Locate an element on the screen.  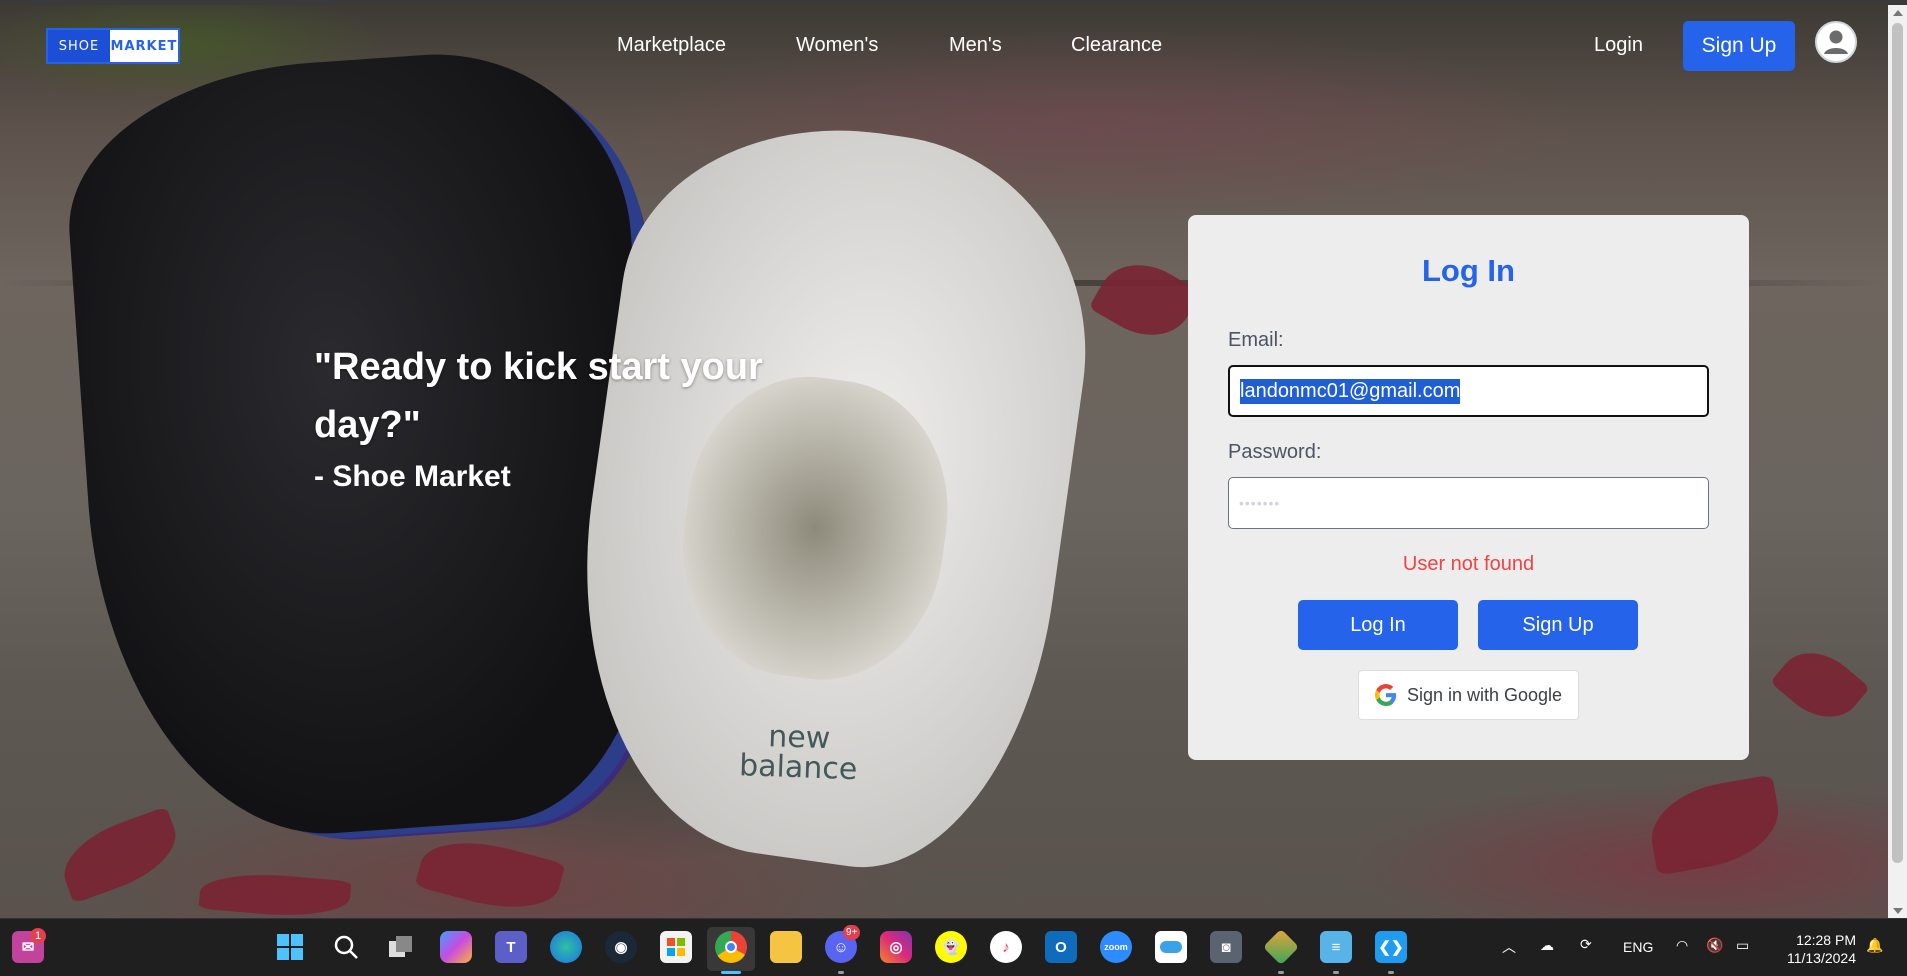
outlook-icon: O is located at coordinates (1061, 947).